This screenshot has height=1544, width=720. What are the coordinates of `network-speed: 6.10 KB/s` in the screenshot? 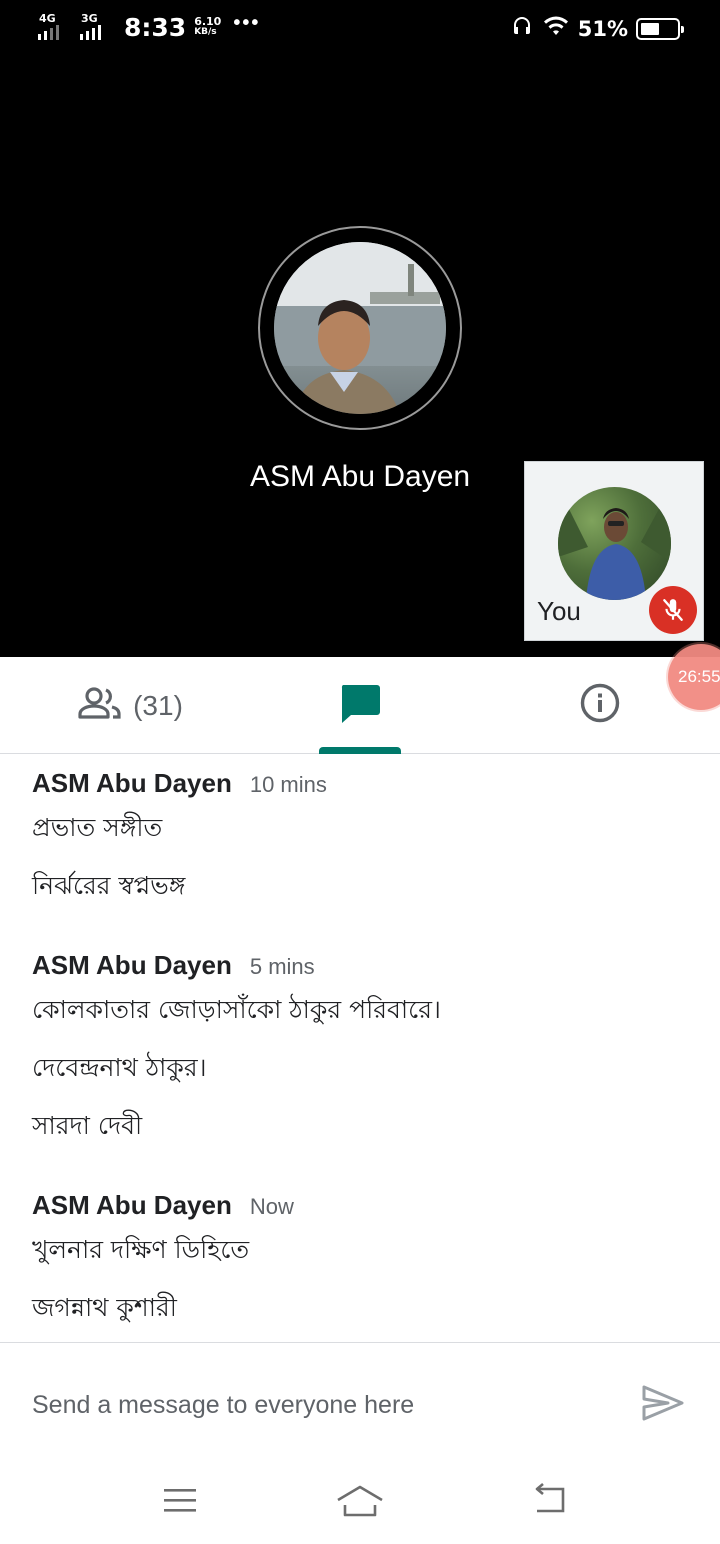 It's located at (208, 26).